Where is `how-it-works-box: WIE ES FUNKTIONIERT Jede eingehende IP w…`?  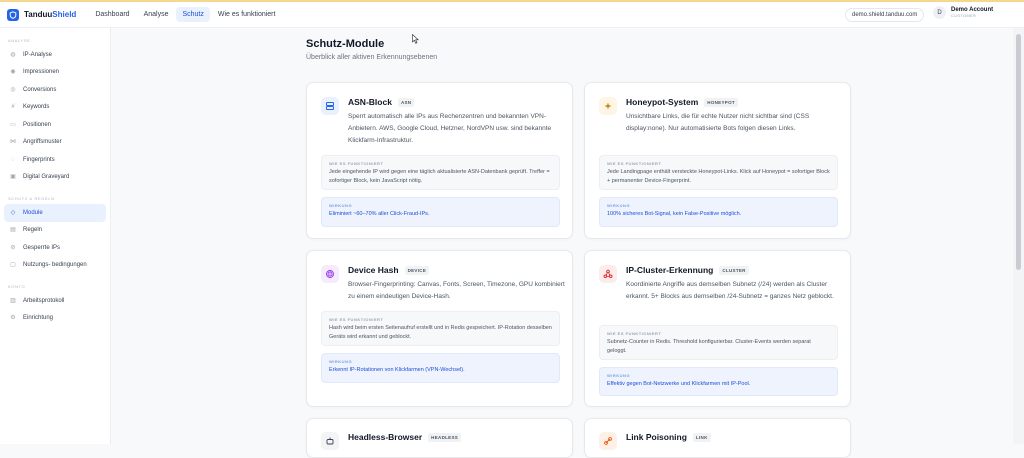 how-it-works-box: WIE ES FUNKTIONIERT Jede eingehende IP w… is located at coordinates (440, 172).